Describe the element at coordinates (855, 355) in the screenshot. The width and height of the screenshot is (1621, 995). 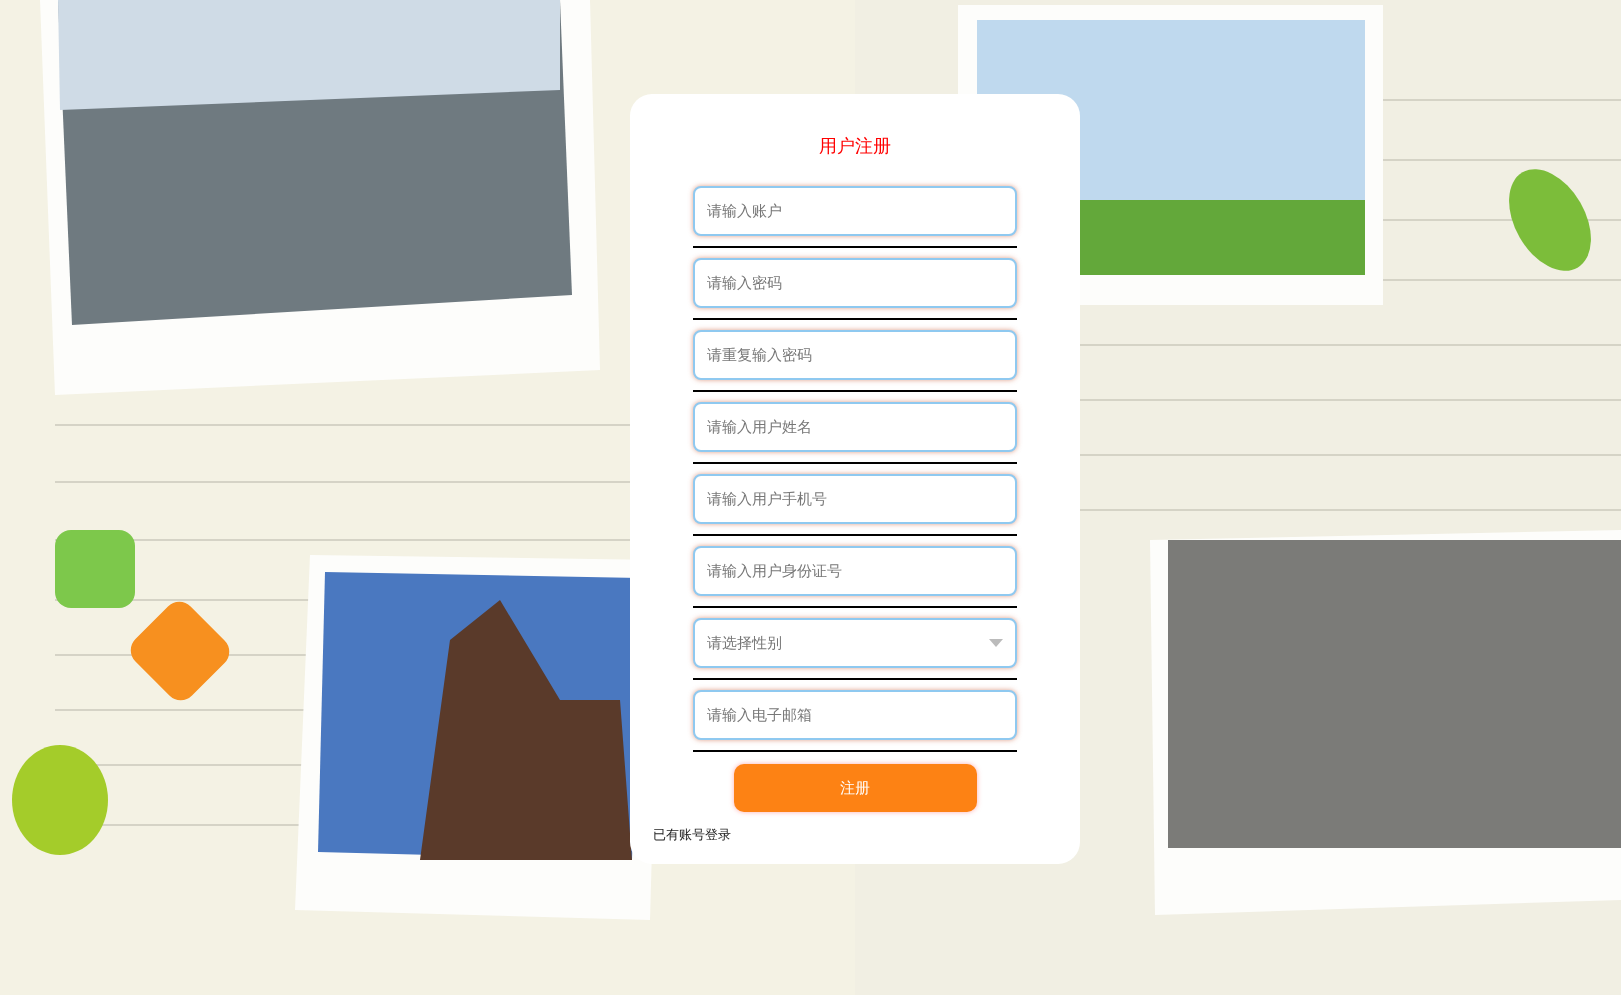
I see `input-field: 请重复输入密码` at that location.